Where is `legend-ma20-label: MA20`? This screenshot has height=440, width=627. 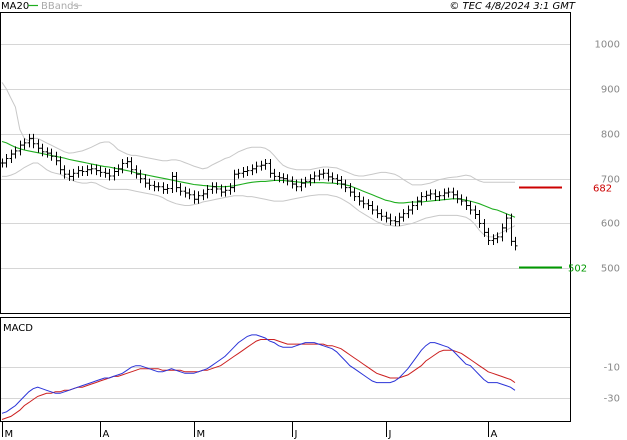 legend-ma20-label: MA20 is located at coordinates (15, 6).